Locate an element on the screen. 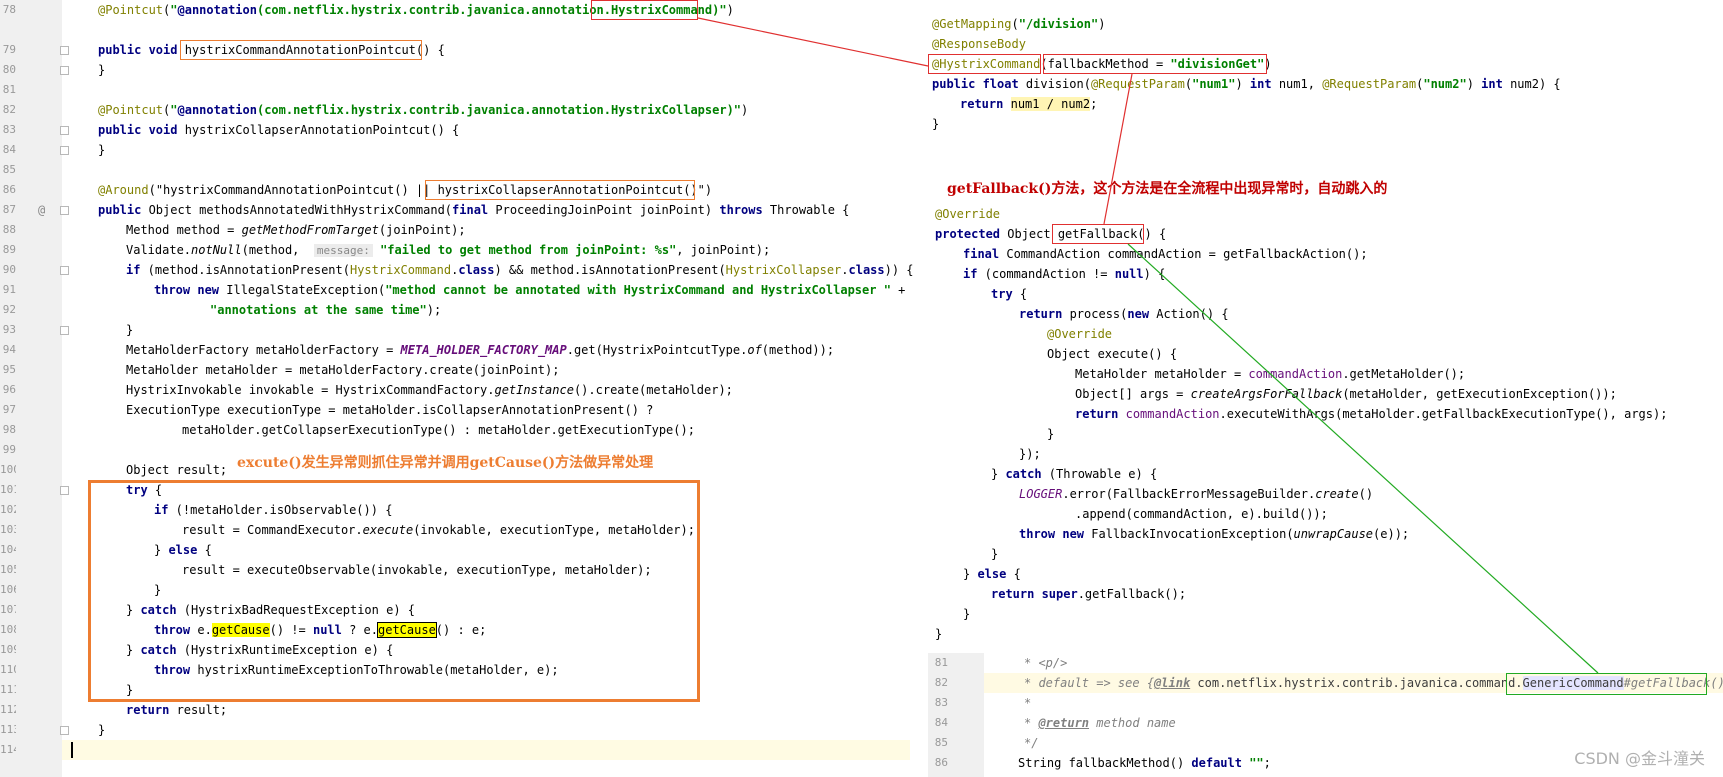 The height and width of the screenshot is (777, 1723). line-number: 87 is located at coordinates (9, 209).